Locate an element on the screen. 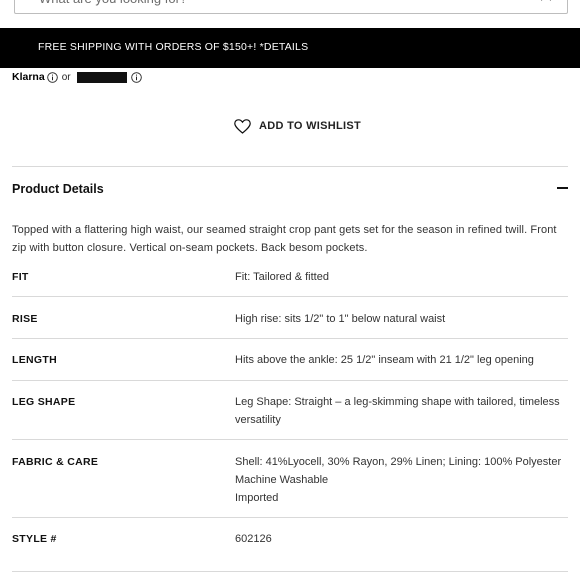 The height and width of the screenshot is (580, 580). search-input is located at coordinates (274, 4).